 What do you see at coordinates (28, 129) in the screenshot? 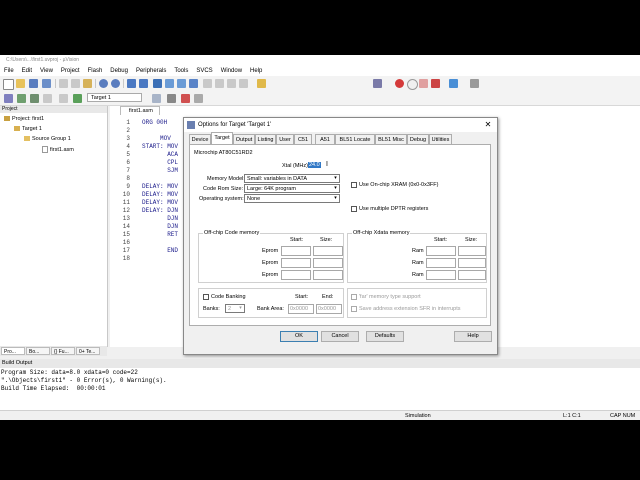
I see `tree-item-target: Target 1` at bounding box center [28, 129].